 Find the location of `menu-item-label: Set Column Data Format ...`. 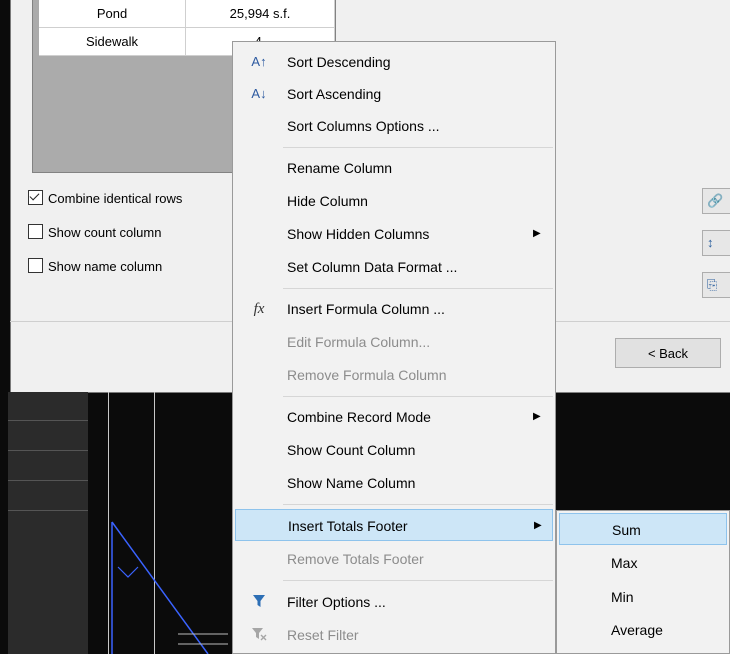

menu-item-label: Set Column Data Format ... is located at coordinates (372, 267).